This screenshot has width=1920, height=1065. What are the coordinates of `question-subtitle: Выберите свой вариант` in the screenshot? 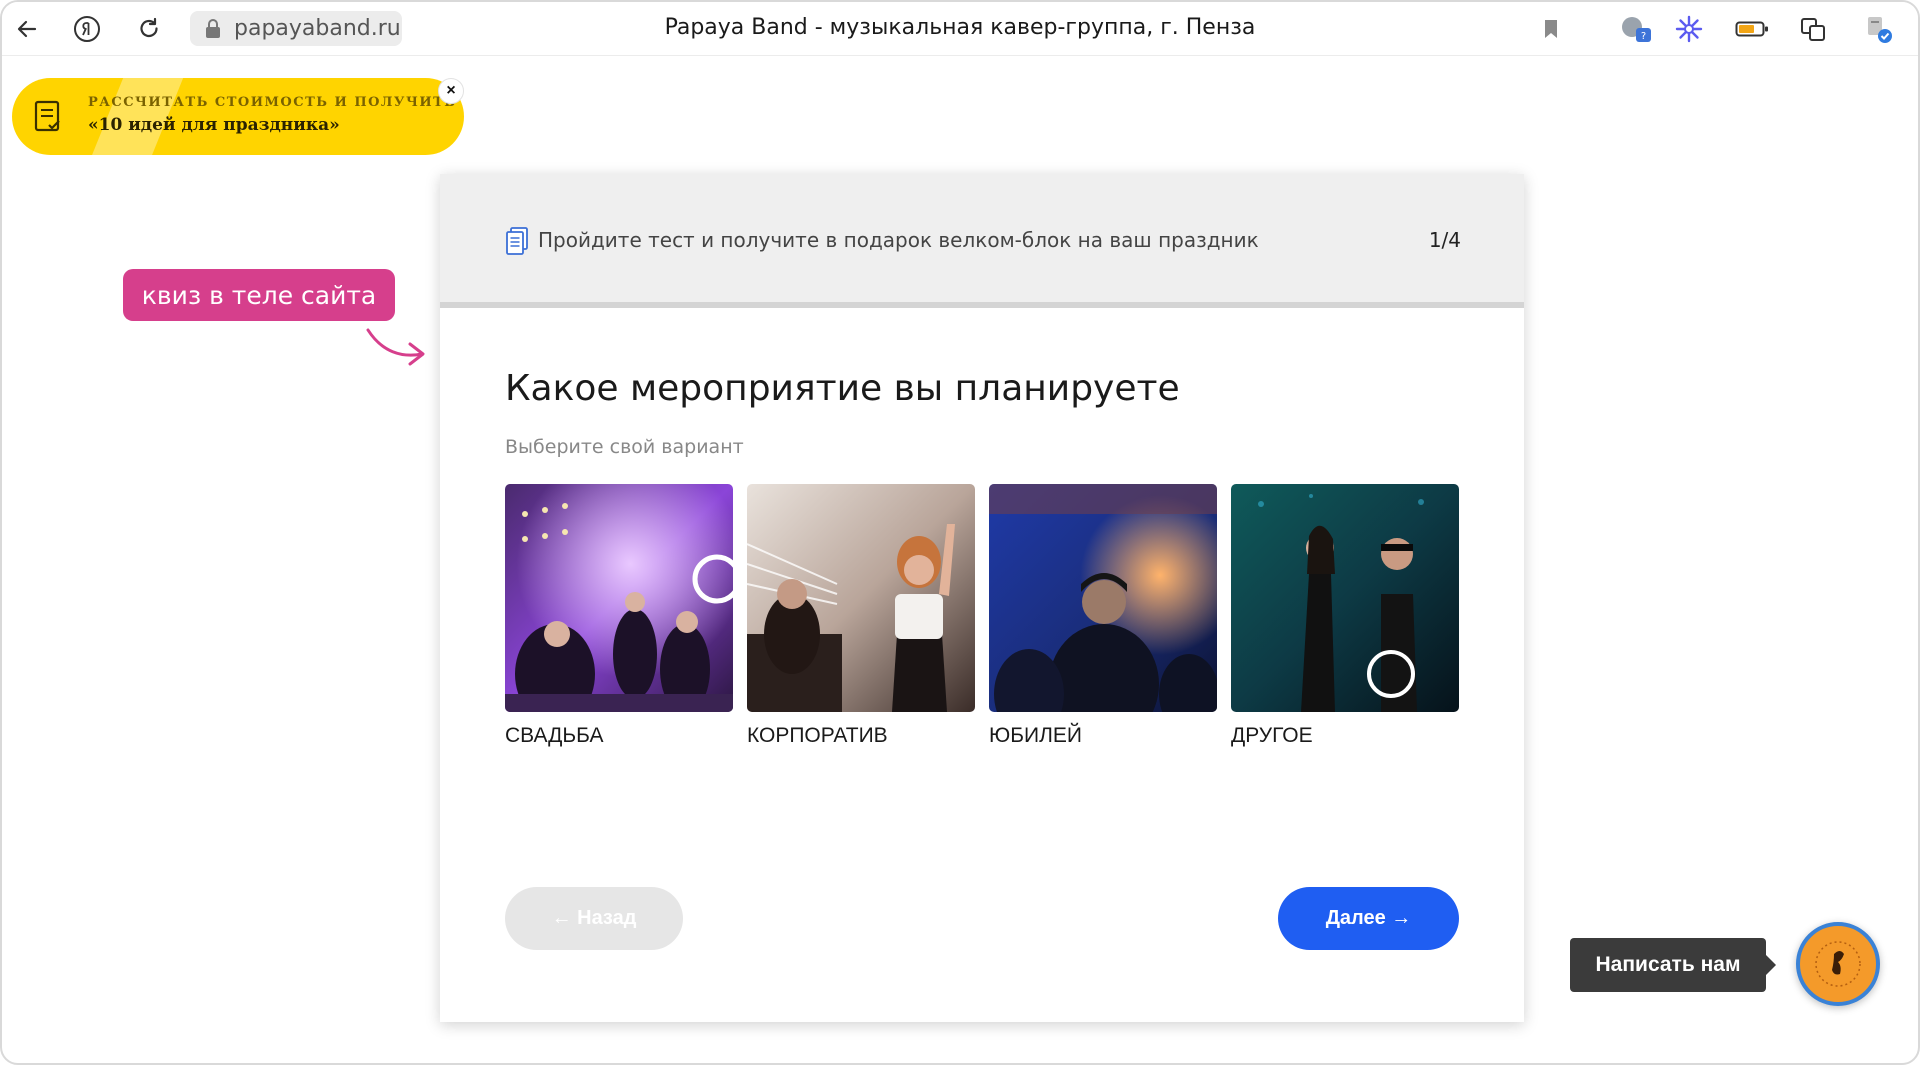 It's located at (624, 447).